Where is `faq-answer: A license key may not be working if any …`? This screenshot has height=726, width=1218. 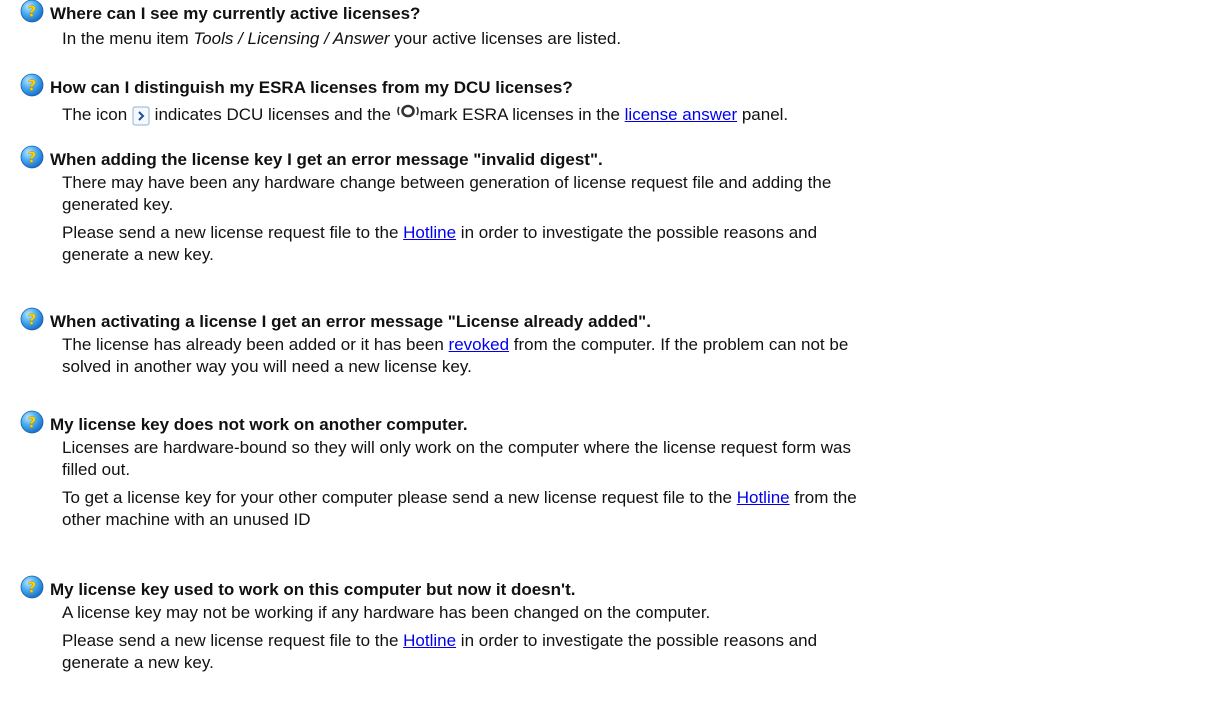
faq-answer: A license key may not be working if any … is located at coordinates (440, 637).